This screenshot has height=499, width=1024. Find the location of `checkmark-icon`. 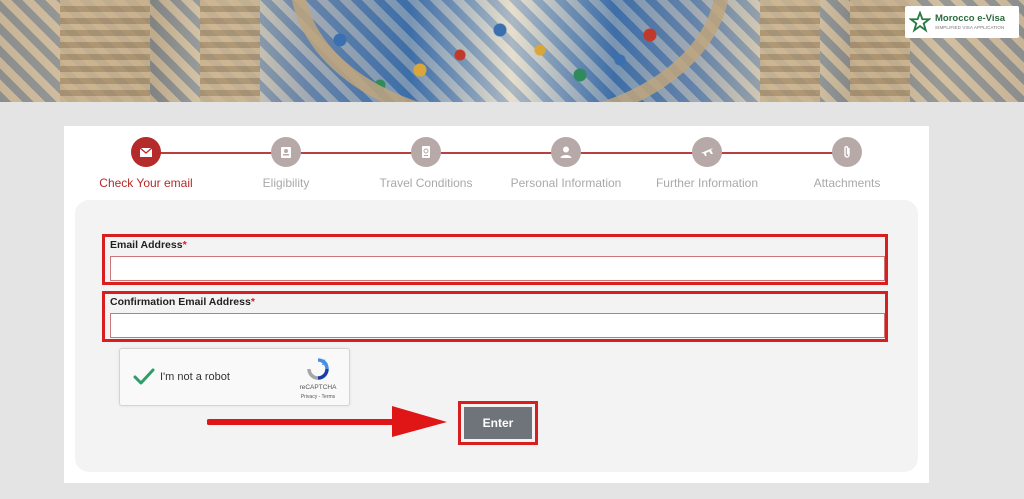

checkmark-icon is located at coordinates (144, 377).